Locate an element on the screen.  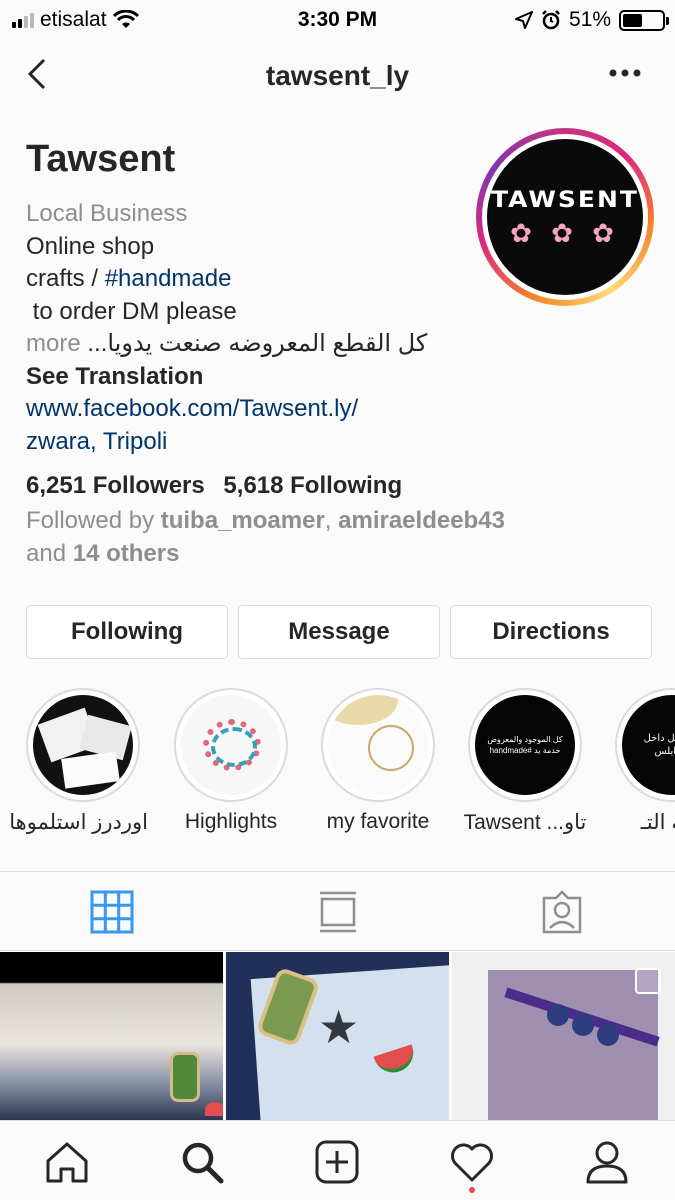
home-icon is located at coordinates (67, 1162).